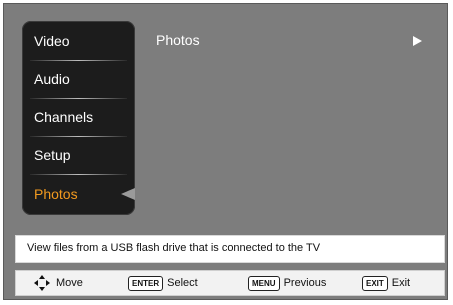 The height and width of the screenshot is (305, 453). Describe the element at coordinates (401, 283) in the screenshot. I see `hint-label: Exit` at that location.